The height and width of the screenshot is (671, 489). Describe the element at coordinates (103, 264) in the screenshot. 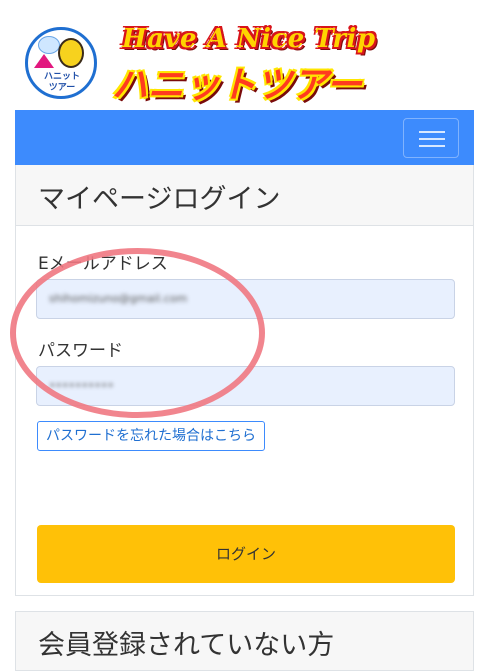

I see `email-label: Eメールアドレス` at that location.